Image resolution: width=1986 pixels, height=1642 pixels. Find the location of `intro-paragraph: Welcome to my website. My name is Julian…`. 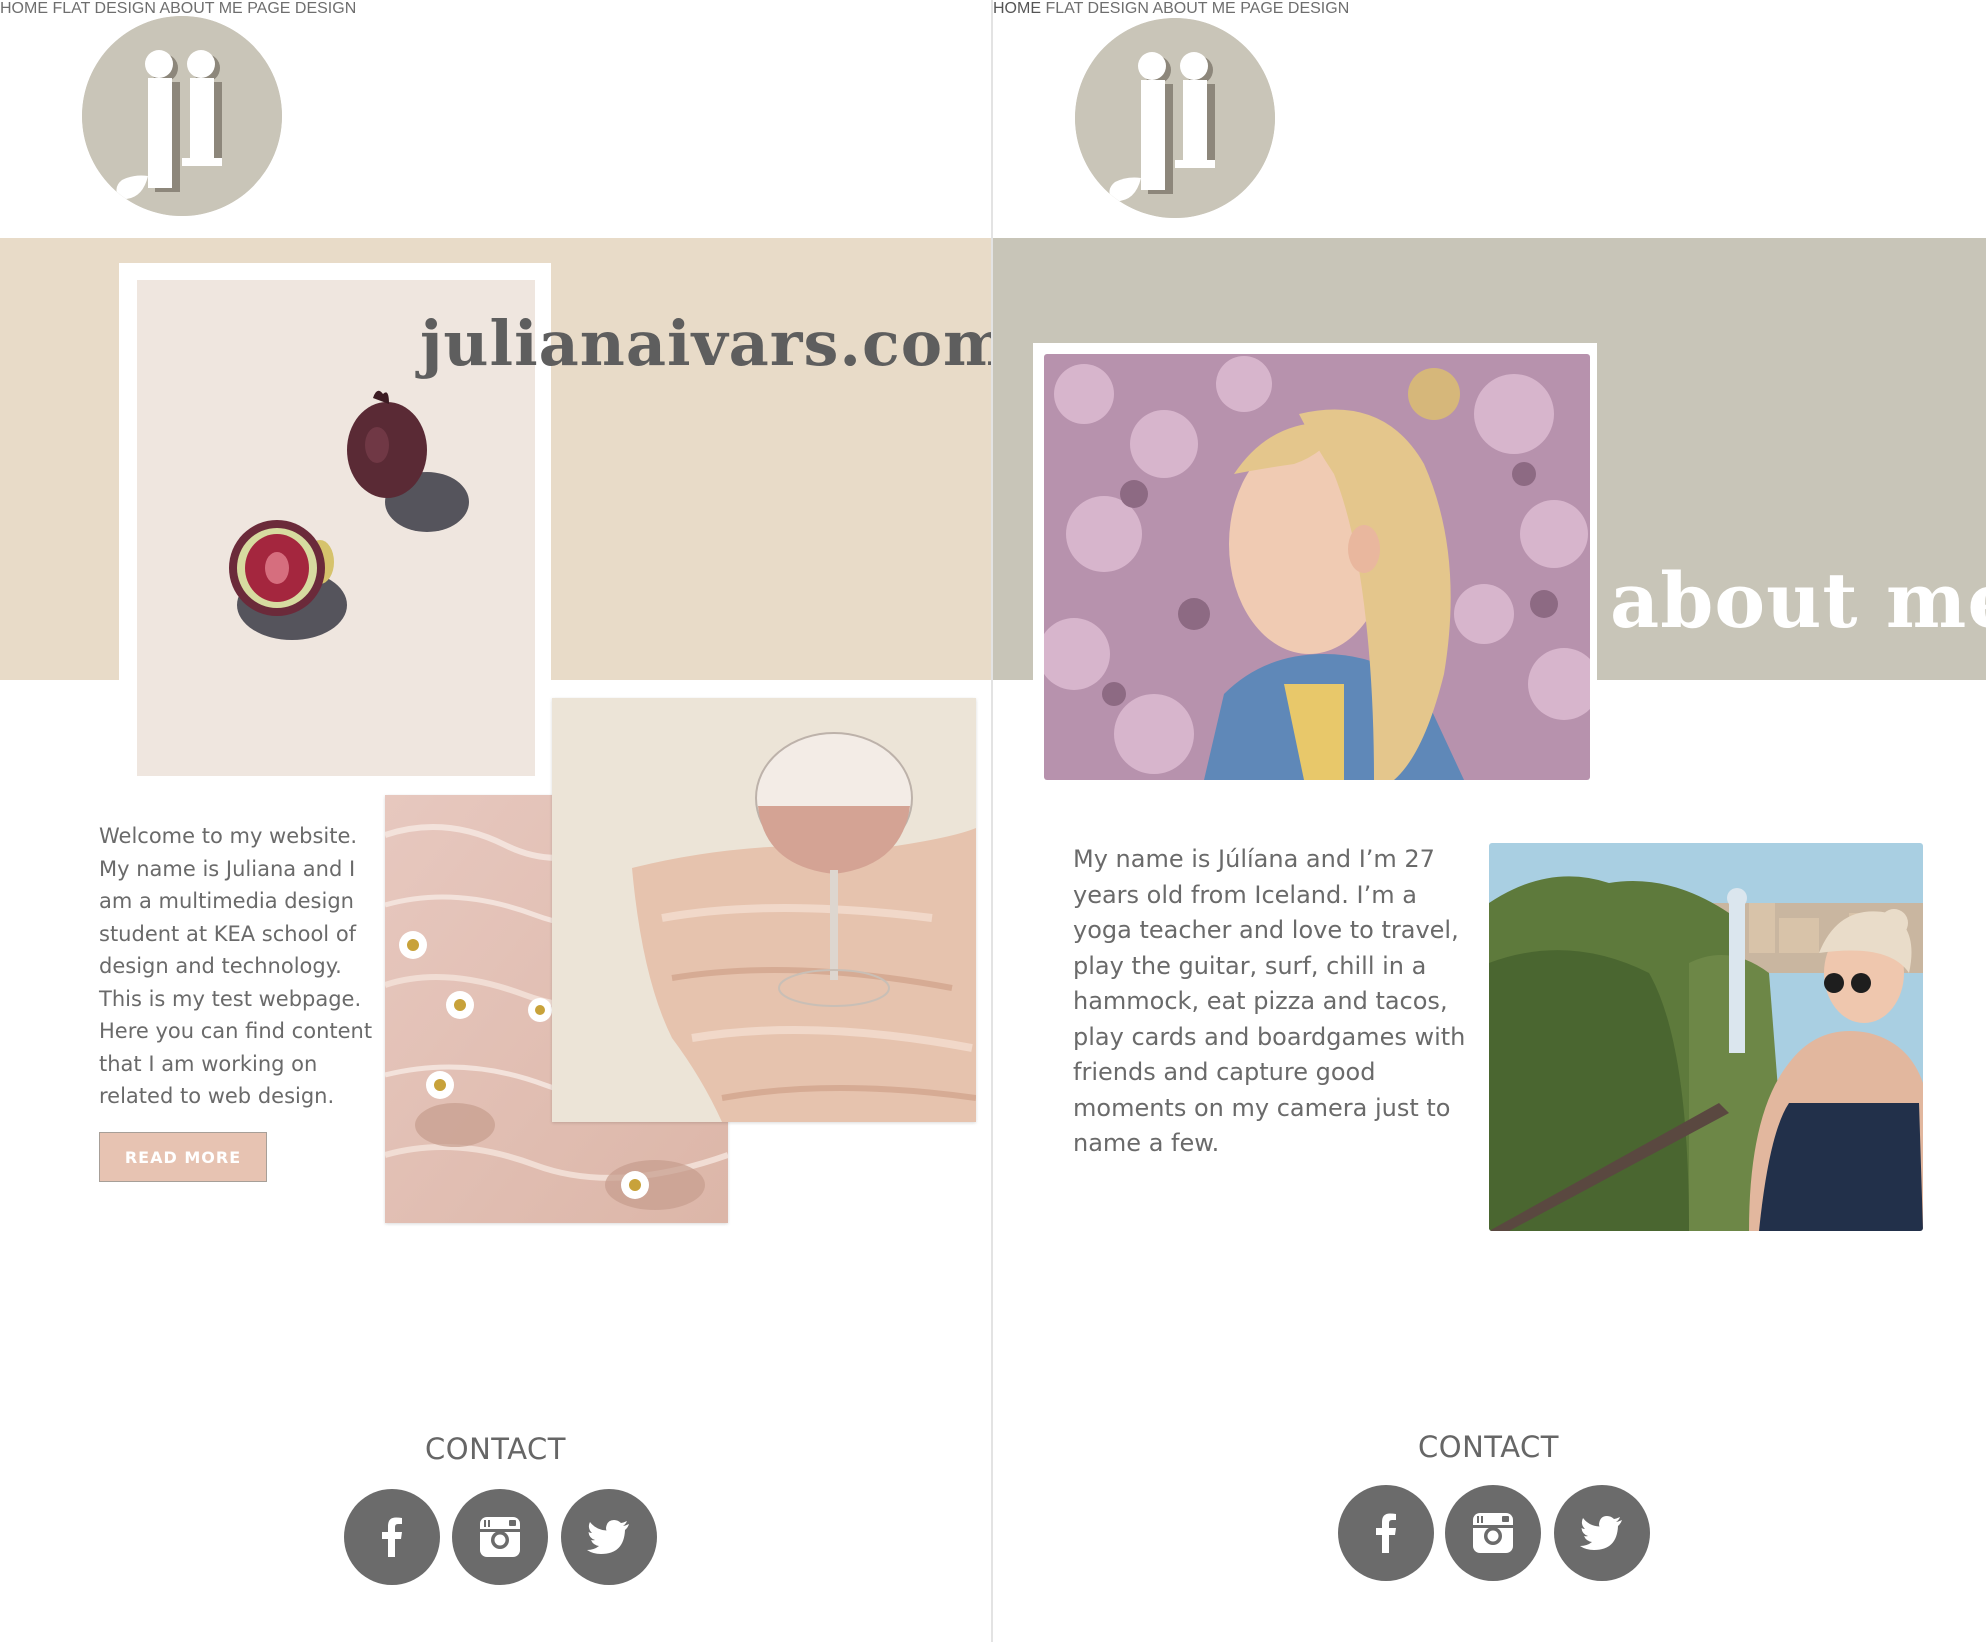

intro-paragraph: Welcome to my website. My name is Julian… is located at coordinates (236, 966).